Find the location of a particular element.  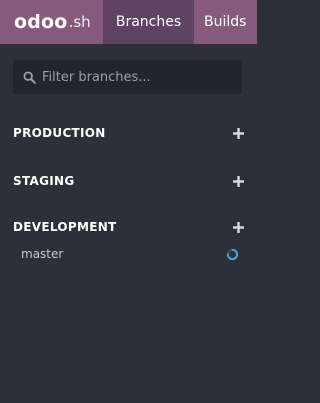

branch-name: master is located at coordinates (42, 254).